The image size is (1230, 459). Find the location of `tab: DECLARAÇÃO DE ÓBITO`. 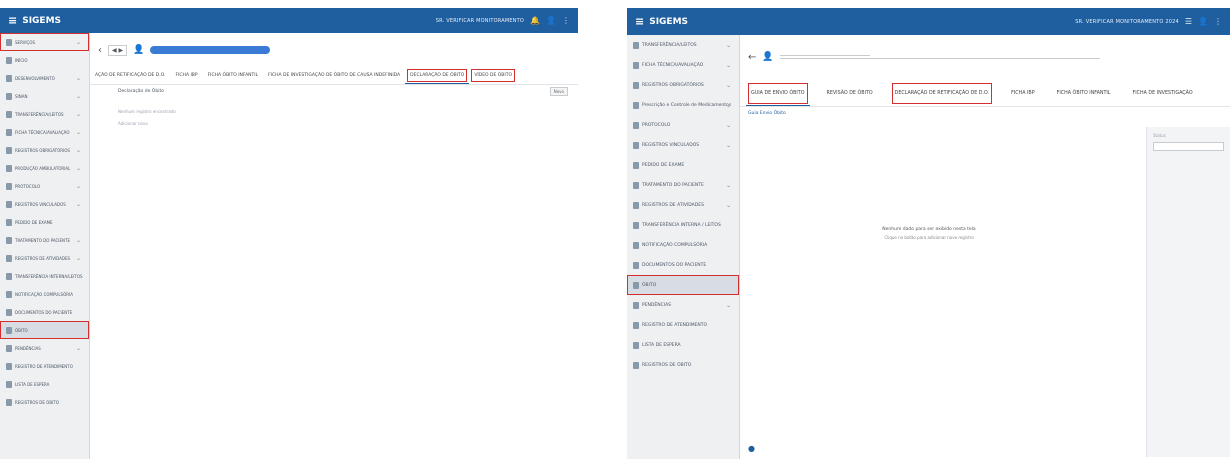

tab: DECLARAÇÃO DE ÓBITO is located at coordinates (437, 75).